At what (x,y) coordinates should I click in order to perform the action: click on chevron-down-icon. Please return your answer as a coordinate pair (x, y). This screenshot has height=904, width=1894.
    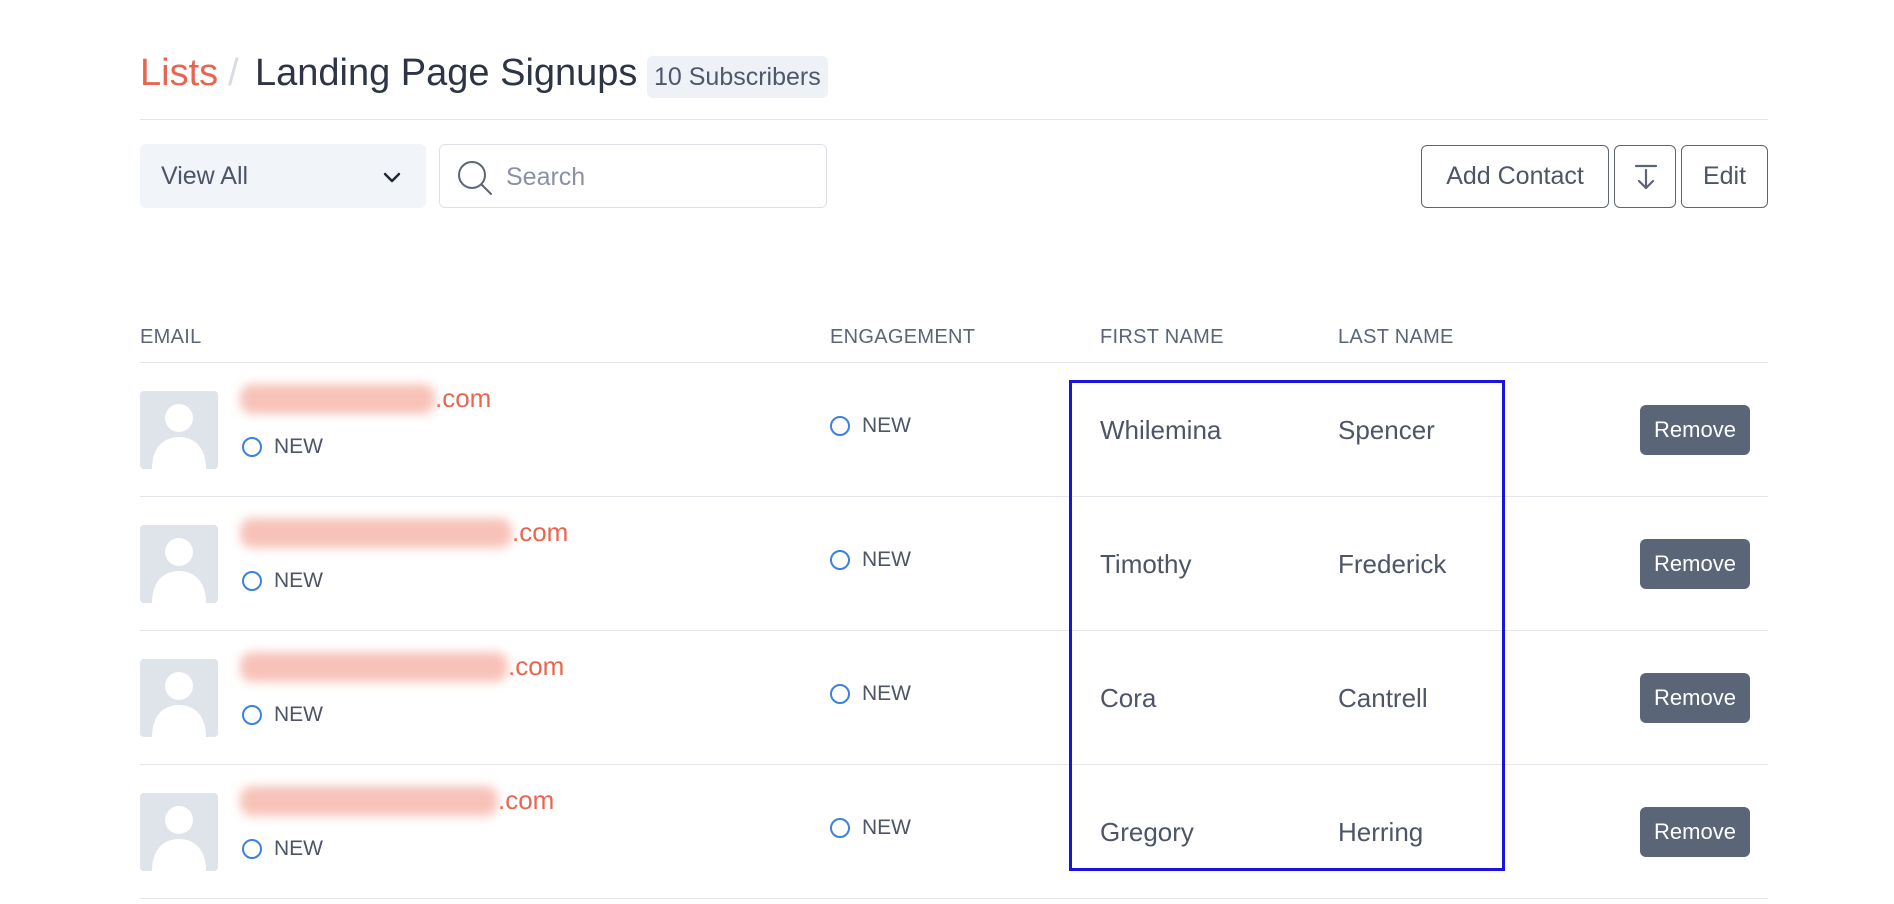
    Looking at the image, I should click on (392, 177).